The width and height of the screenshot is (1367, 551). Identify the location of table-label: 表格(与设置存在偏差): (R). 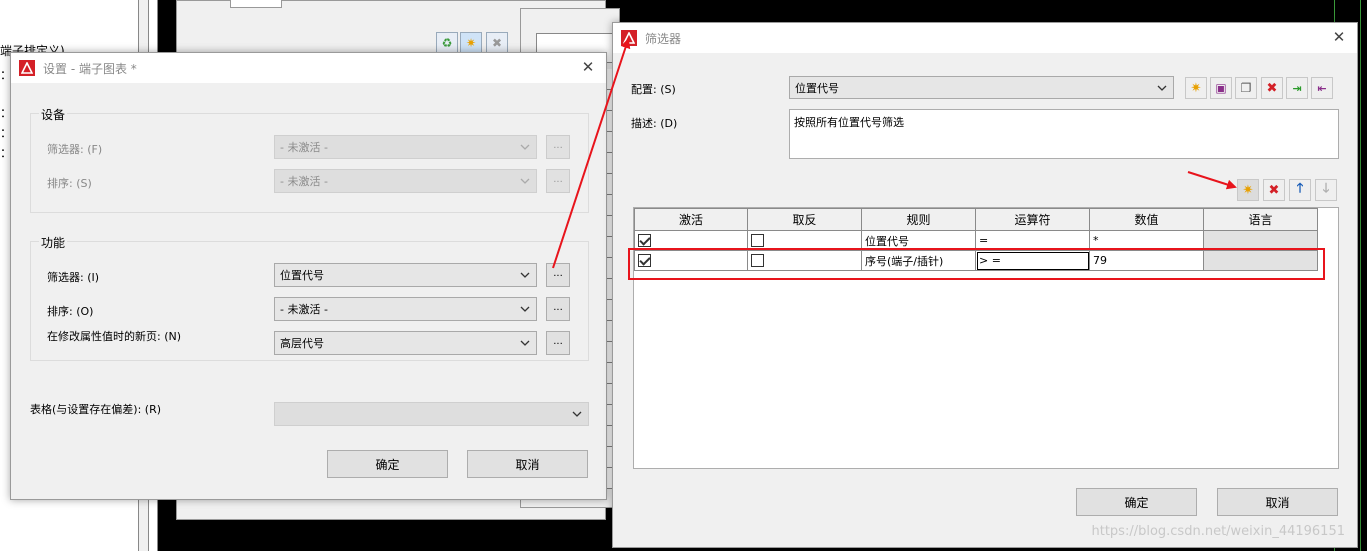
(96, 409).